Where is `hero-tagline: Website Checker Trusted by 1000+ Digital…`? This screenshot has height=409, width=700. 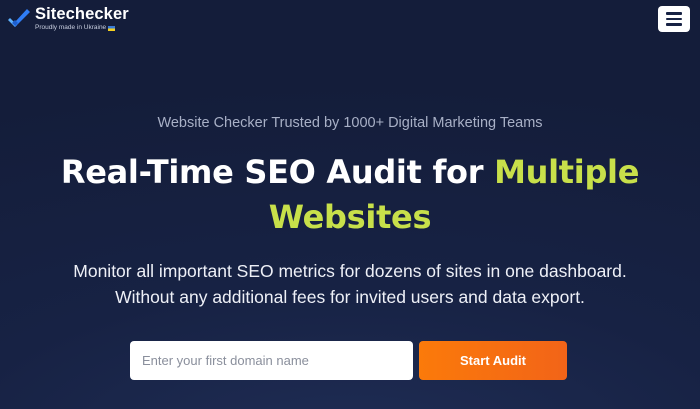 hero-tagline: Website Checker Trusted by 1000+ Digital… is located at coordinates (350, 123).